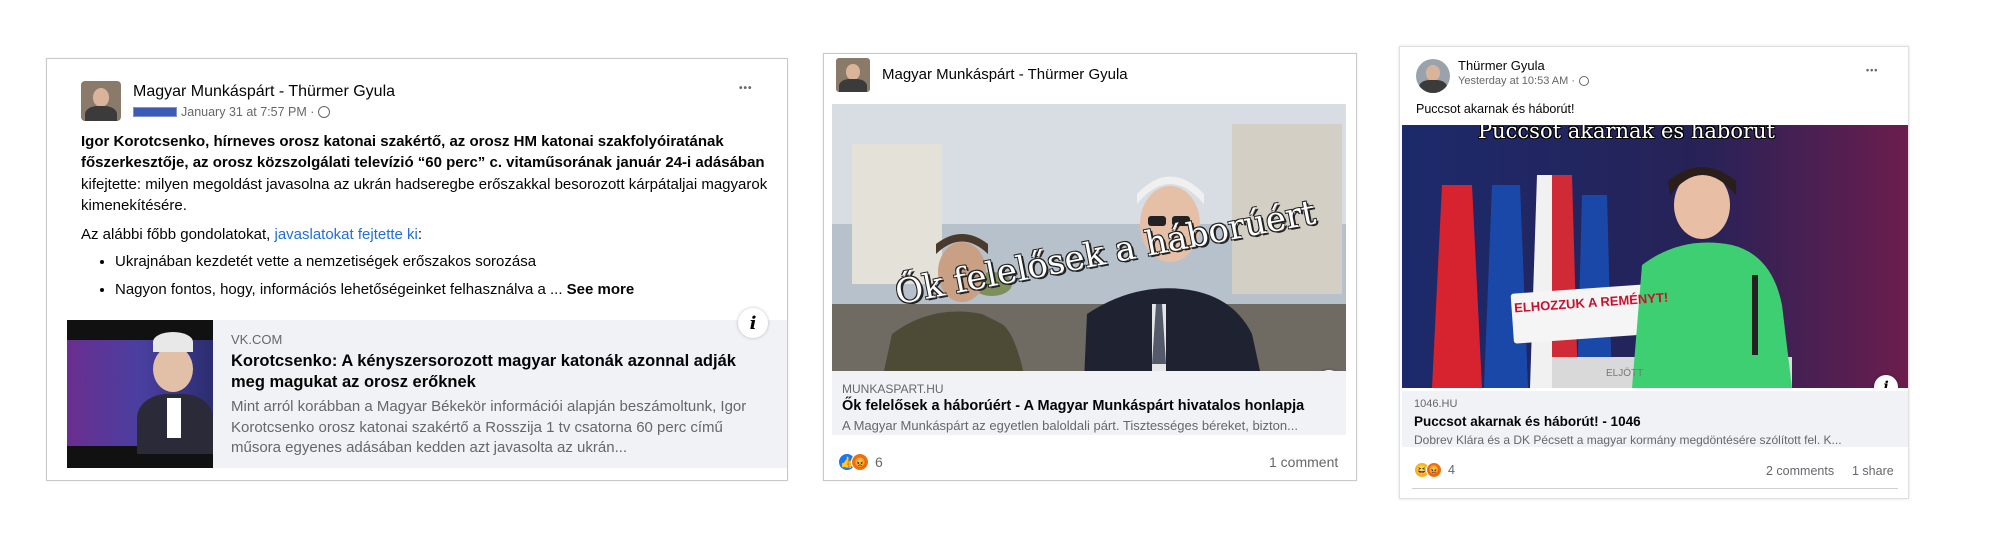  I want to click on reaction-count: 4, so click(1451, 470).